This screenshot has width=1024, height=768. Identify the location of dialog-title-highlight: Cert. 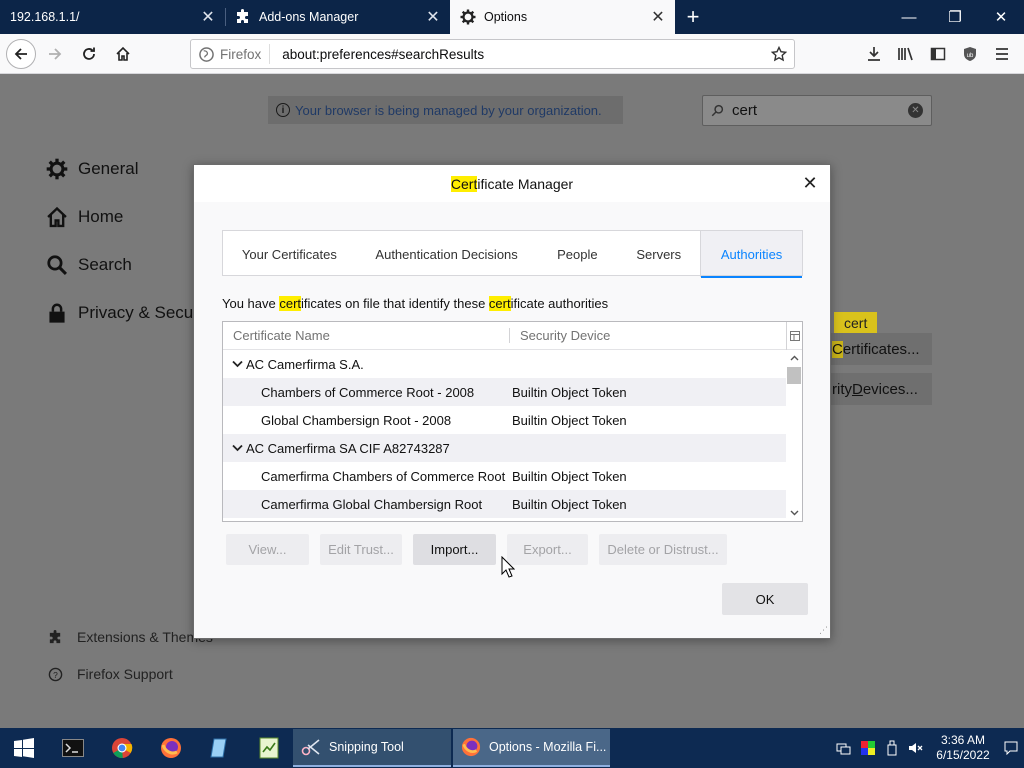
(464, 183).